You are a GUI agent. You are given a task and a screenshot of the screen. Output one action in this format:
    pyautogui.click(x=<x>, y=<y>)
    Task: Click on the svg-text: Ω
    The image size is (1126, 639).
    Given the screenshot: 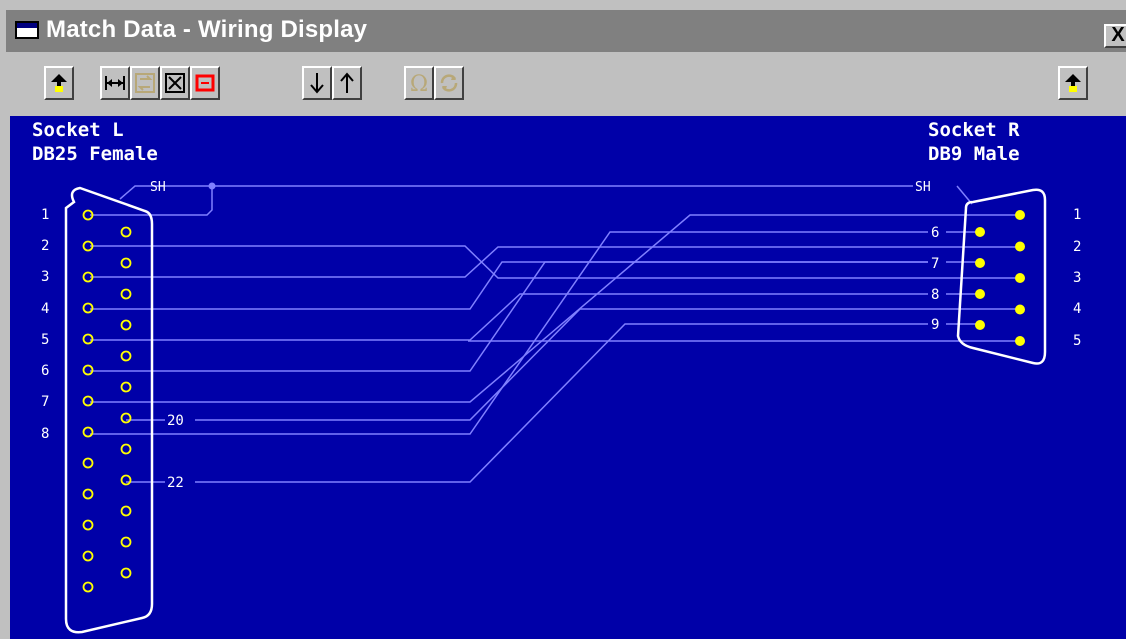 What is the action you would take?
    pyautogui.click(x=419, y=84)
    